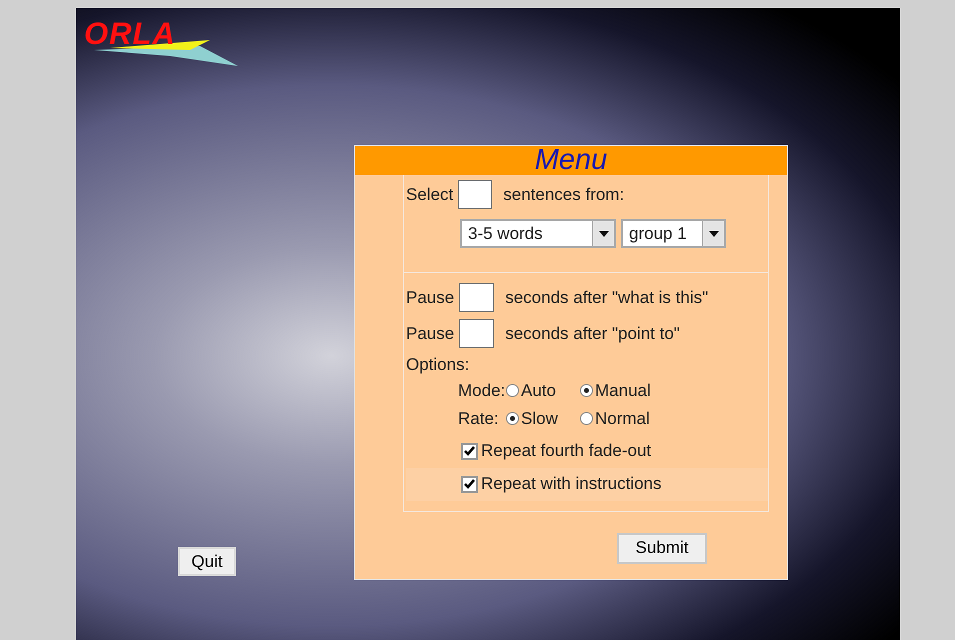  Describe the element at coordinates (475, 194) in the screenshot. I see `sentence-count-field` at that location.